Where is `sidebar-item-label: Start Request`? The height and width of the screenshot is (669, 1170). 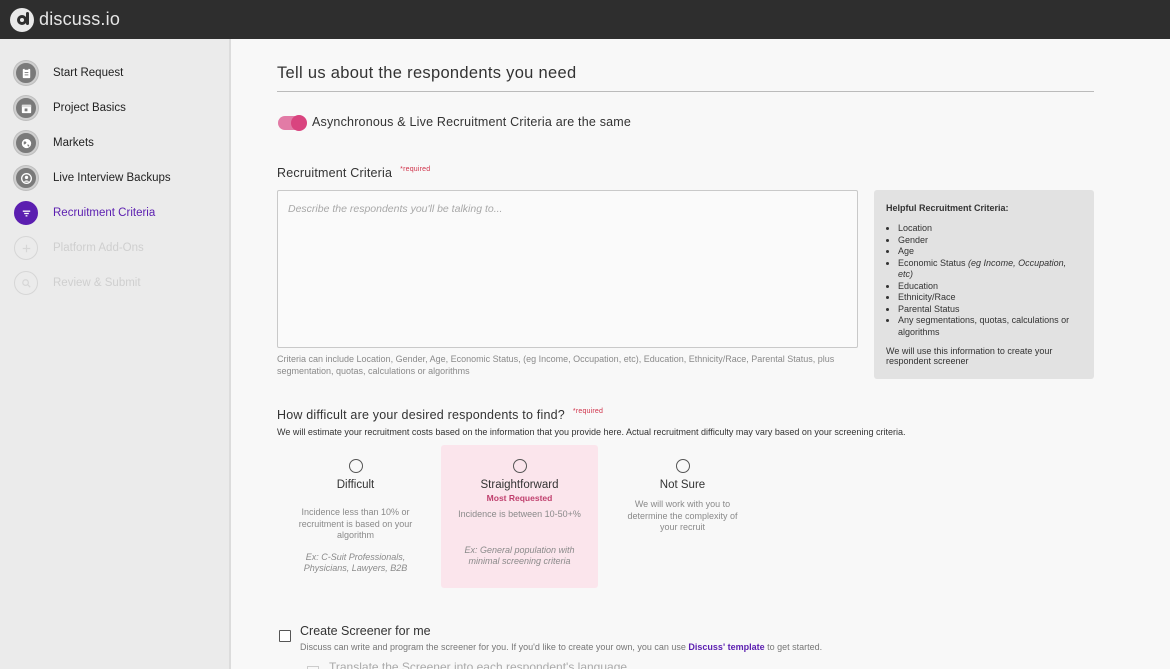 sidebar-item-label: Start Request is located at coordinates (88, 73).